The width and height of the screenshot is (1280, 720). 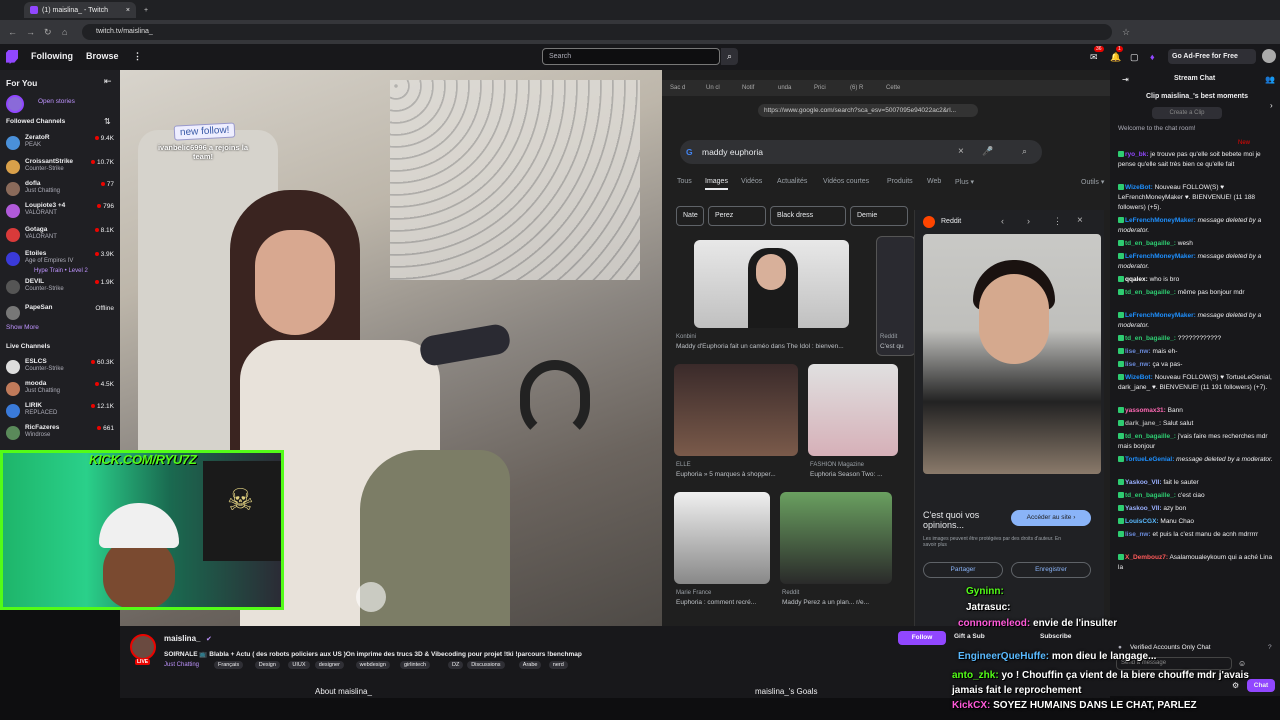 I want to click on follow-button: Follow, so click(x=922, y=638).